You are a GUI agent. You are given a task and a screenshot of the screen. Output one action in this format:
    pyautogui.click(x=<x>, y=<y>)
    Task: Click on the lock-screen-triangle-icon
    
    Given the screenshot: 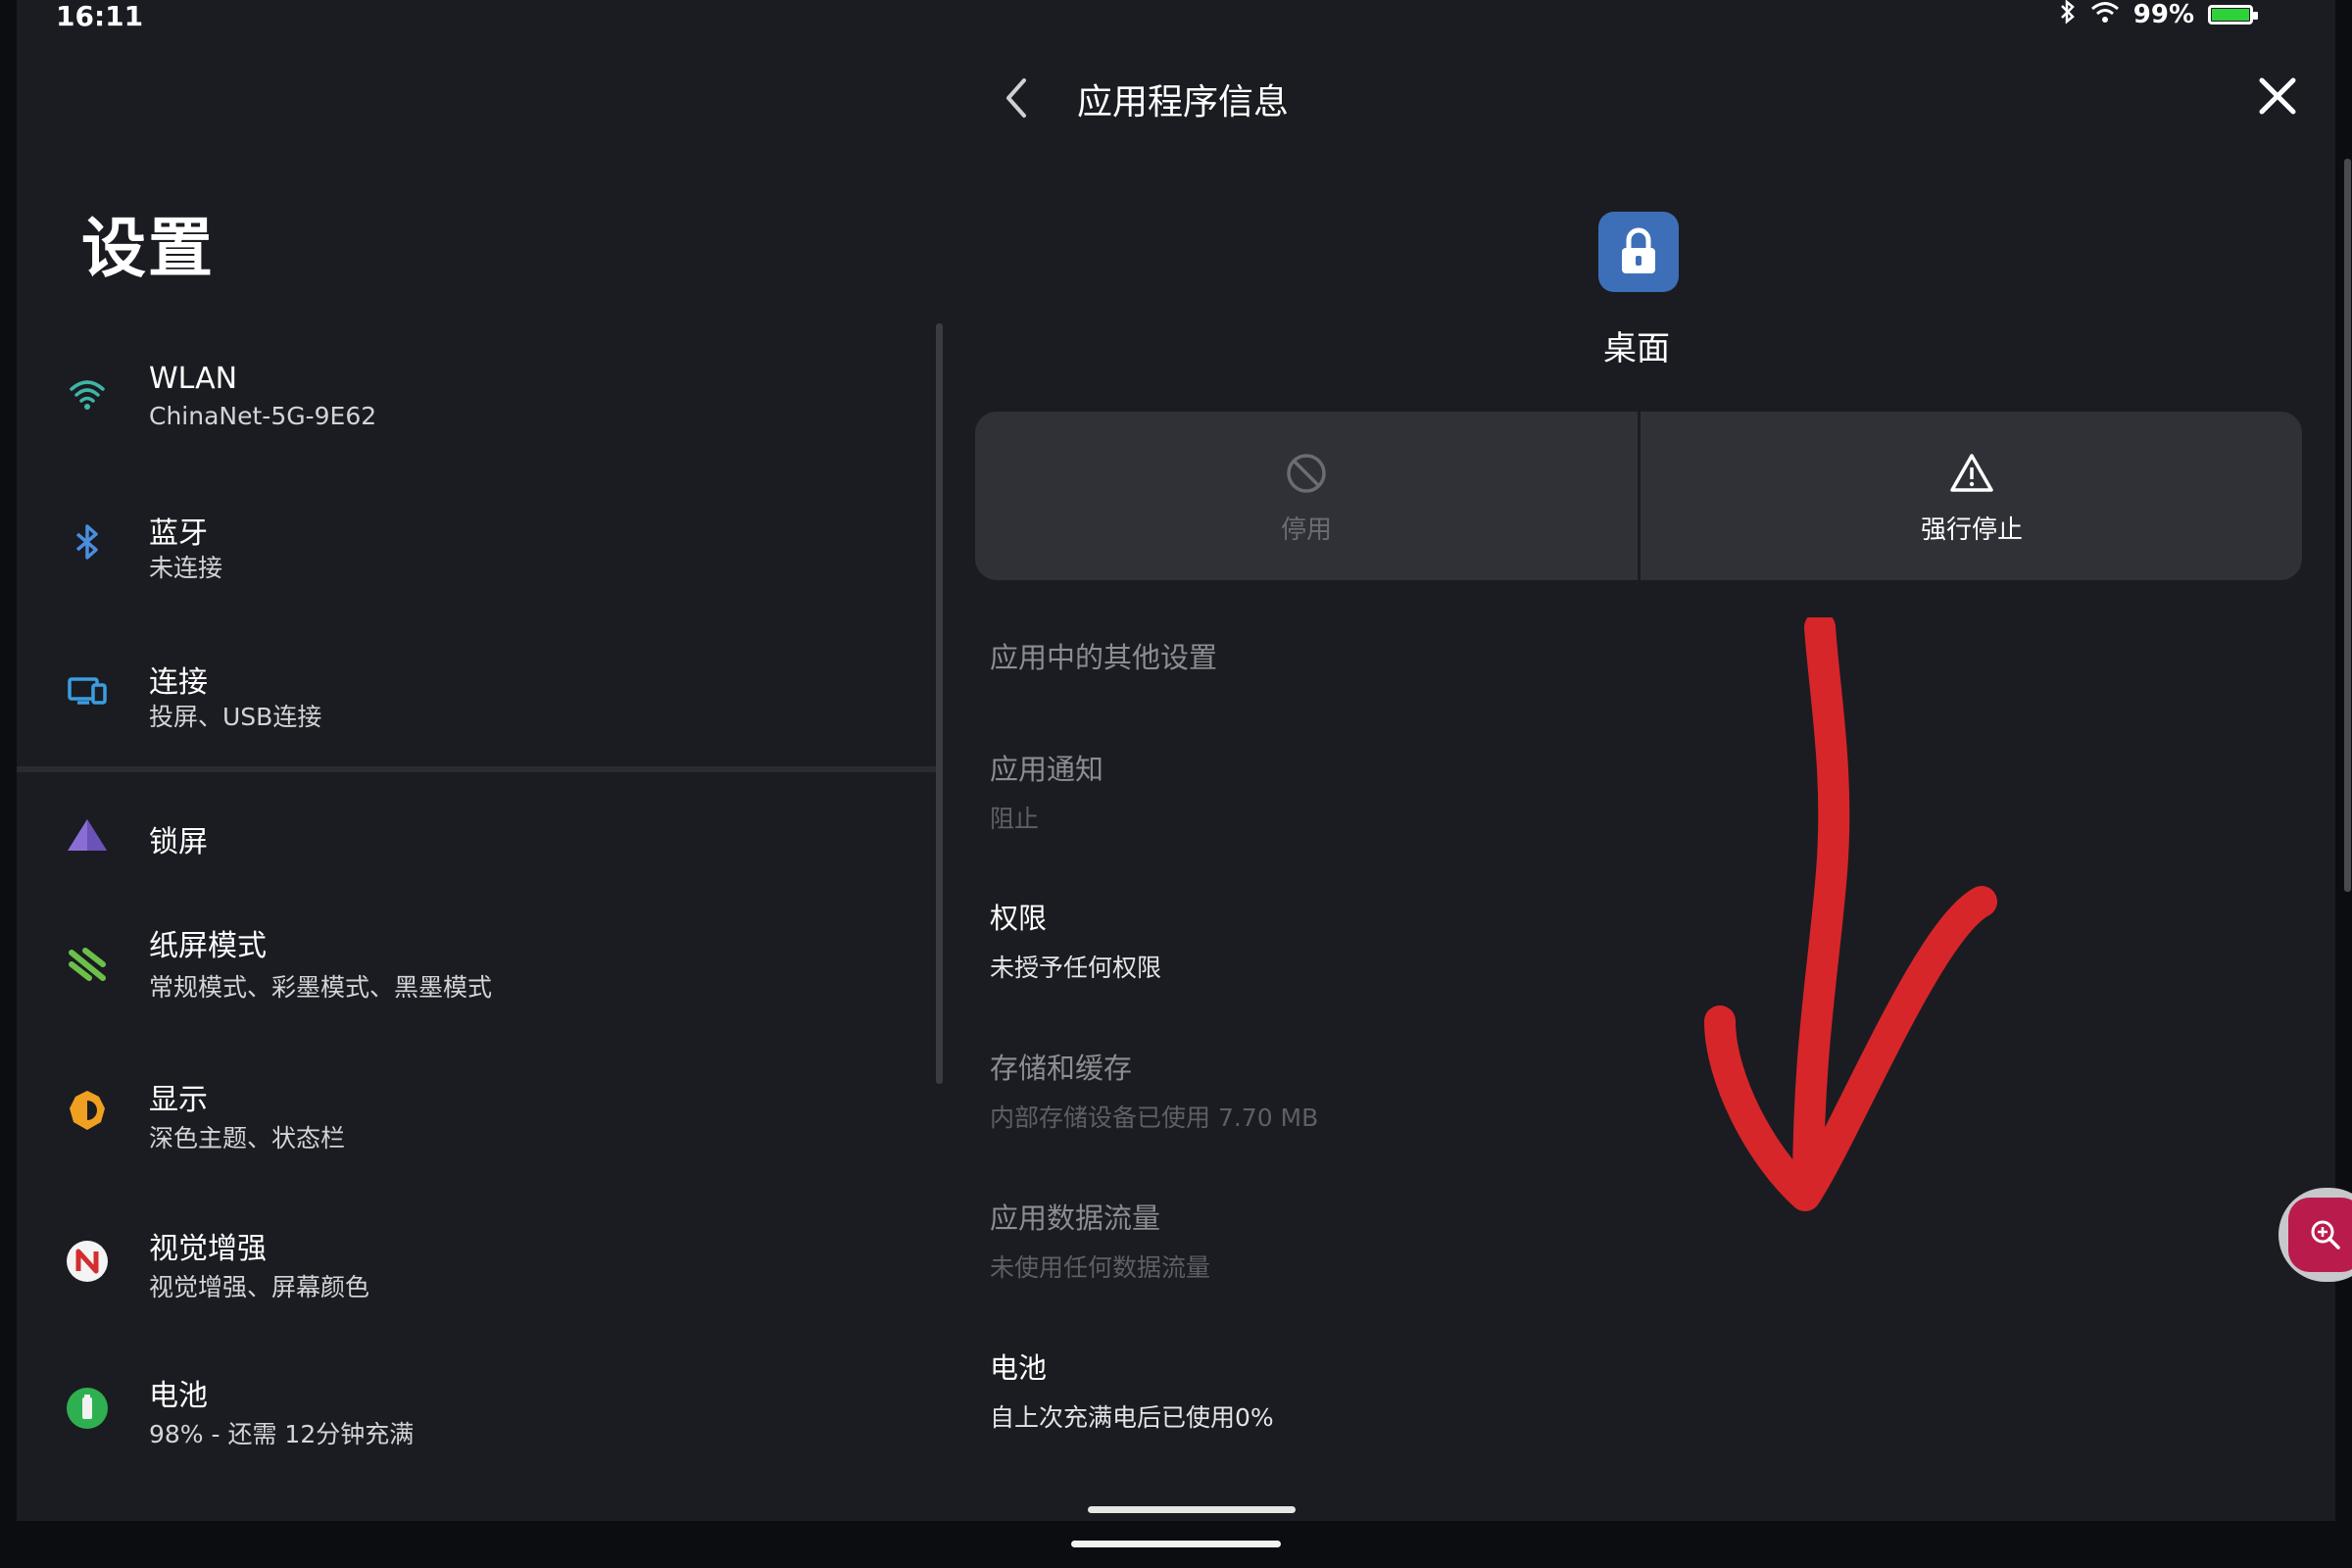 What is the action you would take?
    pyautogui.click(x=87, y=835)
    